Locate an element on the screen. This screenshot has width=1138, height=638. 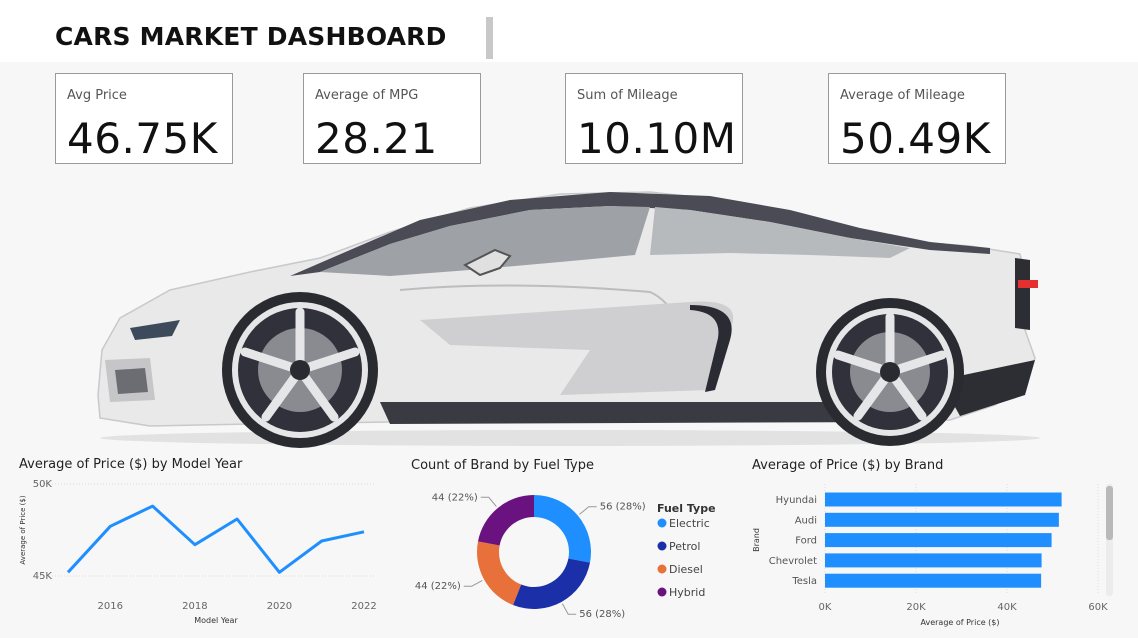
kpi-card-average-mpg: Average of MPG 28.21 is located at coordinates (392, 118).